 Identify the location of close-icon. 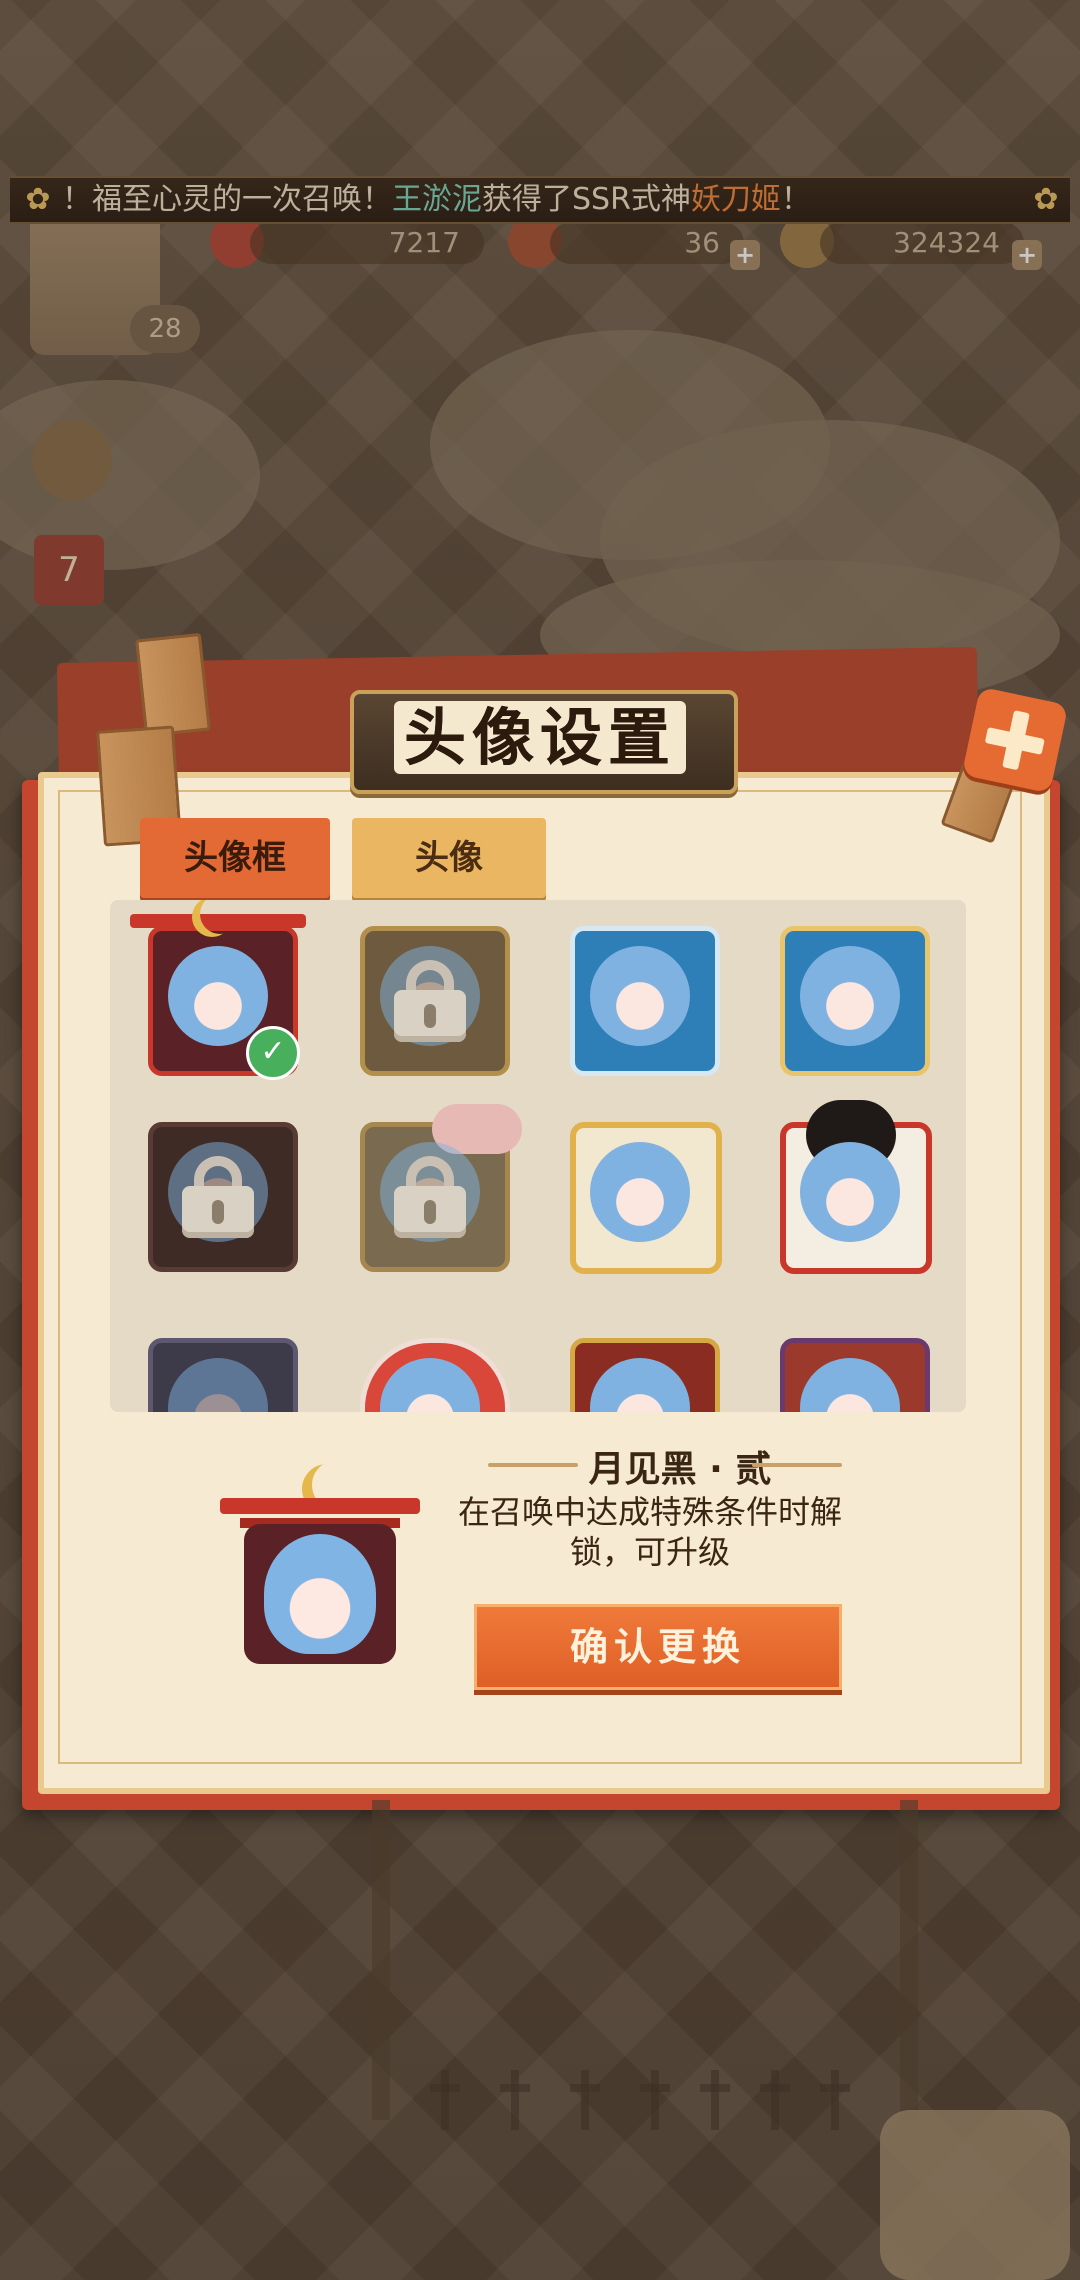
(1015, 740).